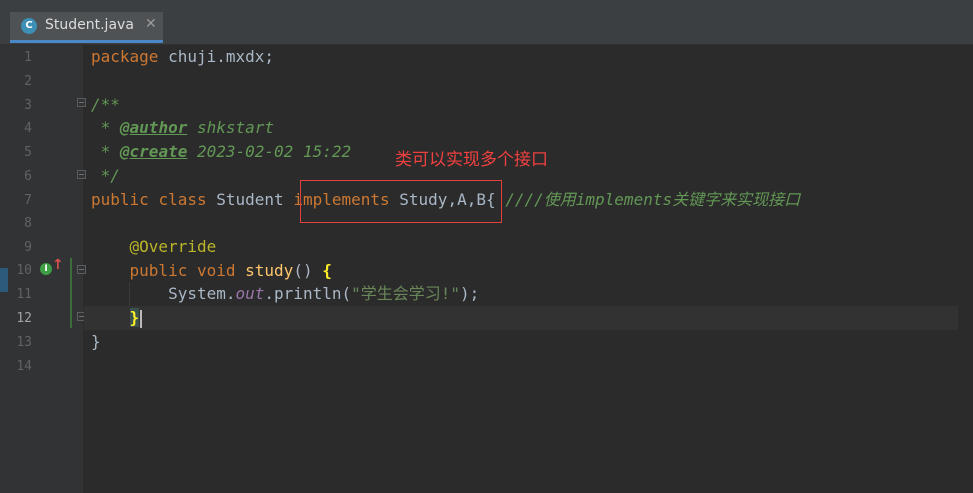  I want to click on code-line-11: System.out.println("学生会学习!");, so click(285, 294).